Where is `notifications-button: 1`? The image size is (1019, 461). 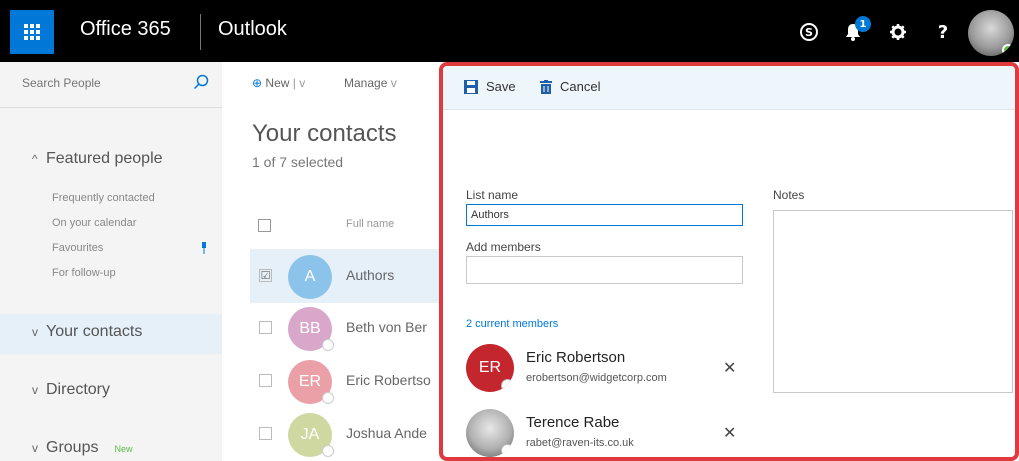 notifications-button: 1 is located at coordinates (853, 32).